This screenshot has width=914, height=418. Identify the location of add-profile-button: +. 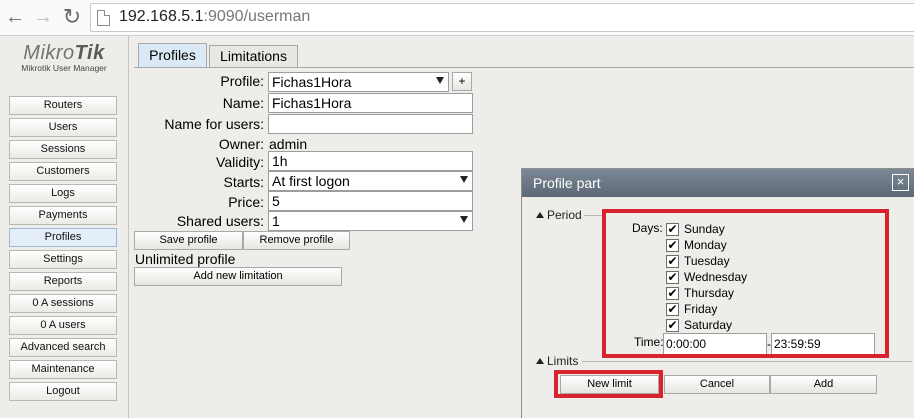
(462, 81).